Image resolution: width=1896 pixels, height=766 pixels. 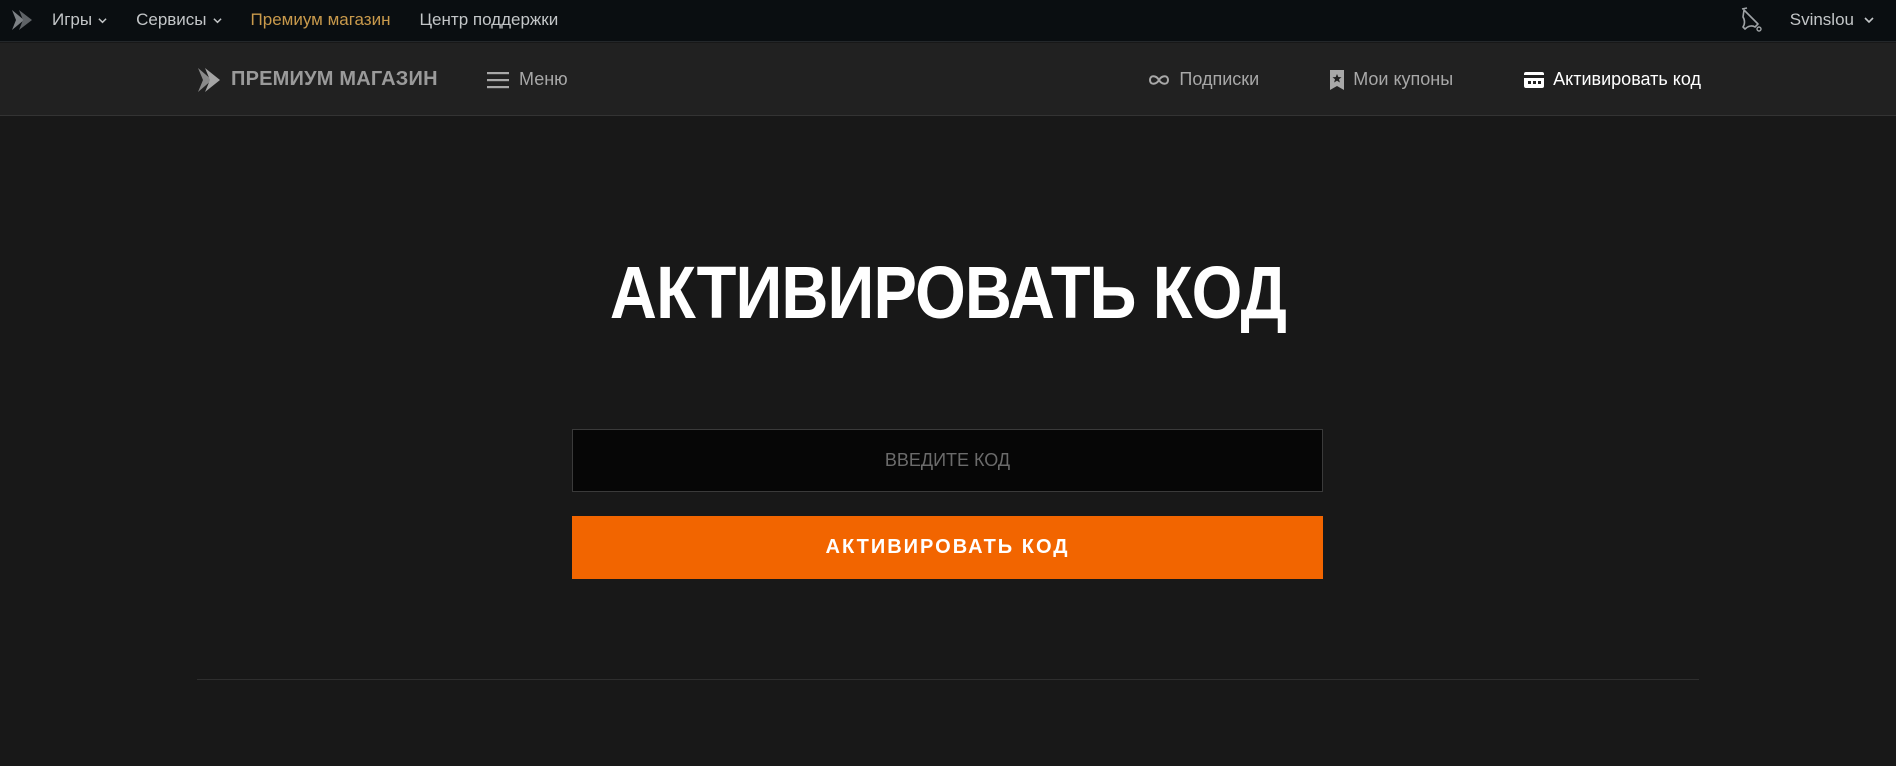 I want to click on infinity-icon, so click(x=1159, y=79).